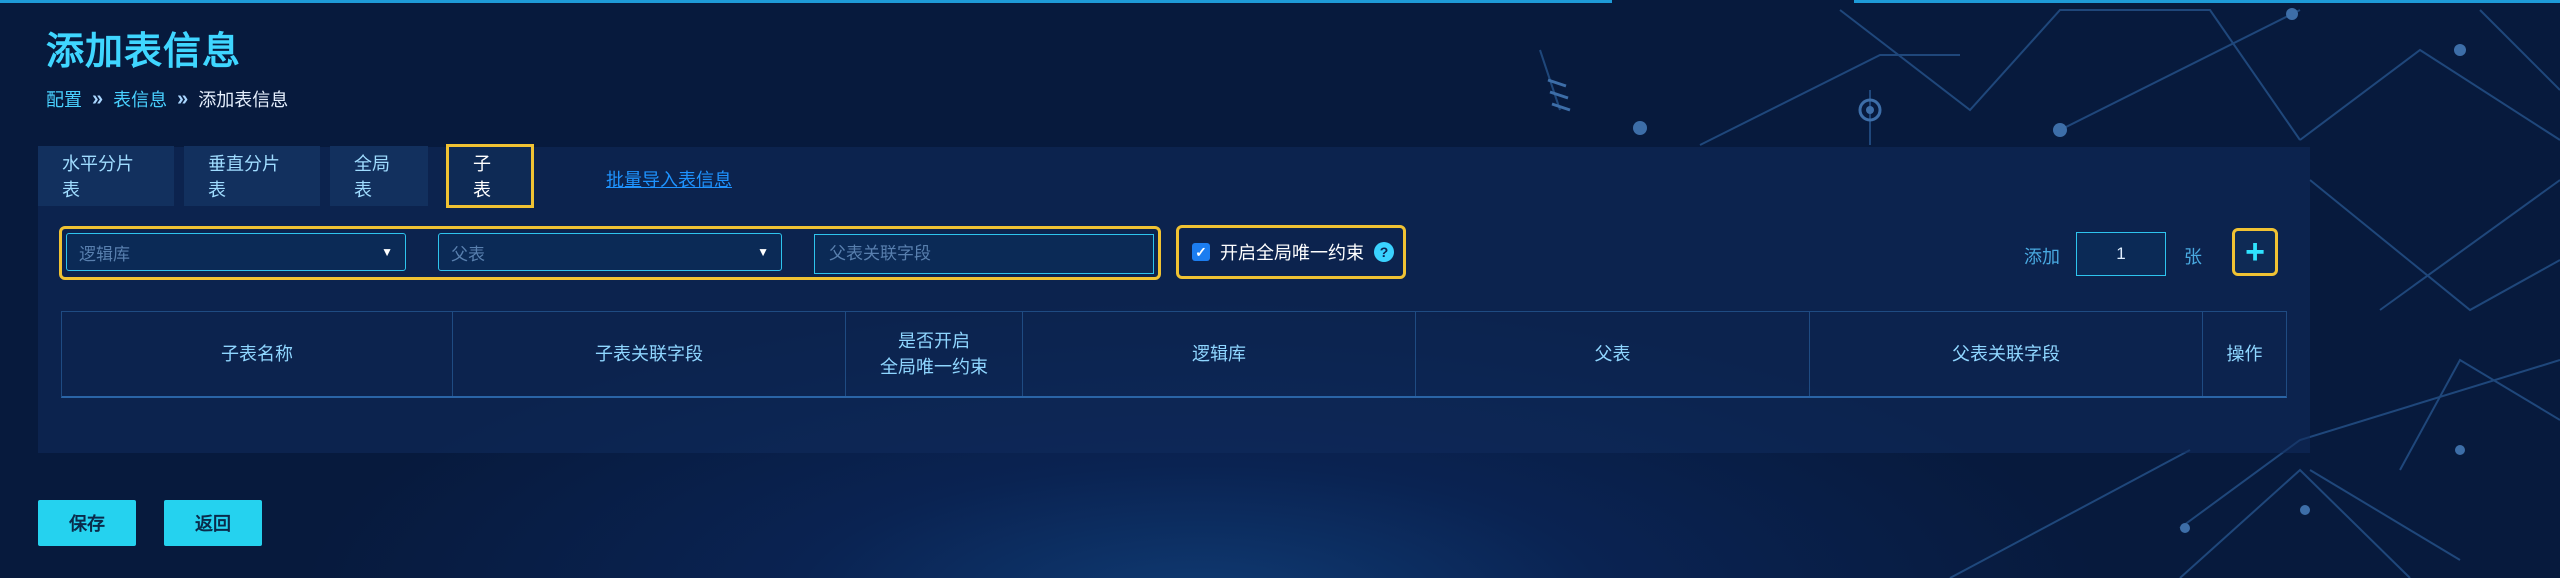 This screenshot has height=578, width=2560. Describe the element at coordinates (104, 254) in the screenshot. I see `logic-db-placeholder: 逻辑库` at that location.